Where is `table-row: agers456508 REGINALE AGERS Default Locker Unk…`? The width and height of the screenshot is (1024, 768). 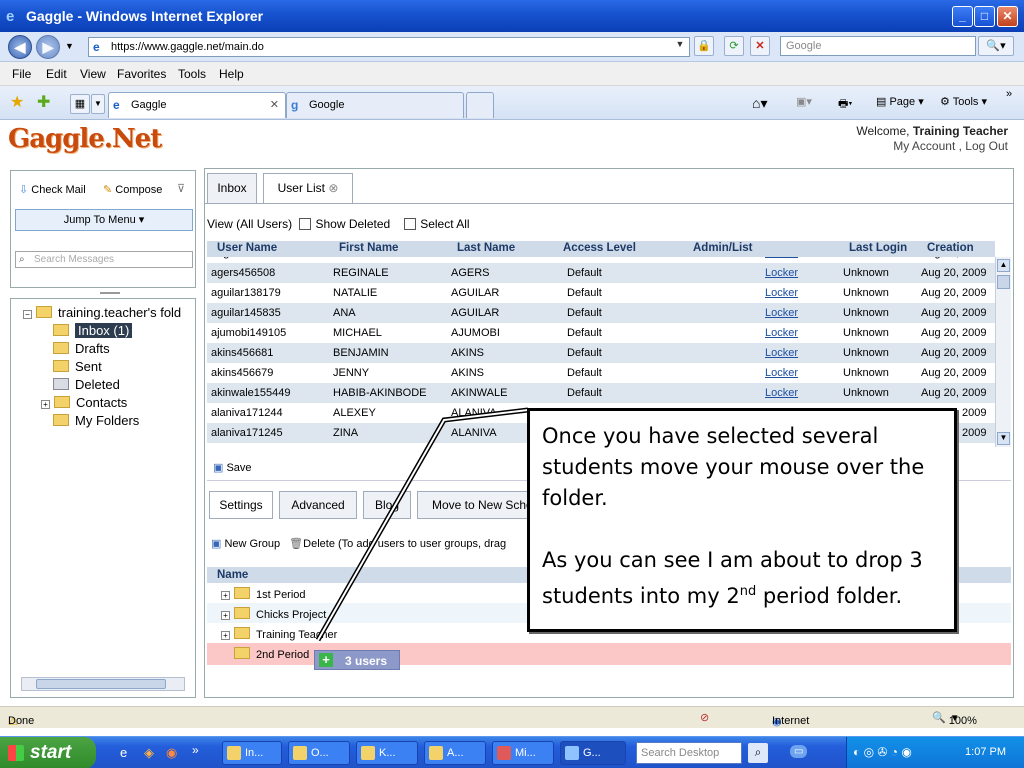
table-row: agers456508 REGINALE AGERS Default Locker Unk… is located at coordinates (601, 273).